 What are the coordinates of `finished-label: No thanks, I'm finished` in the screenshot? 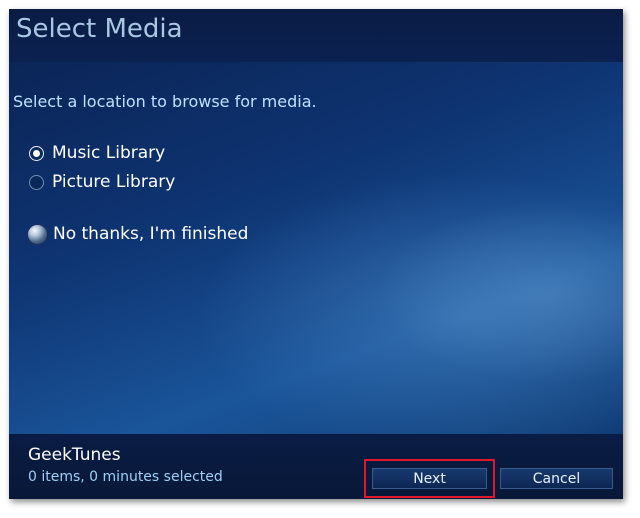 It's located at (151, 234).